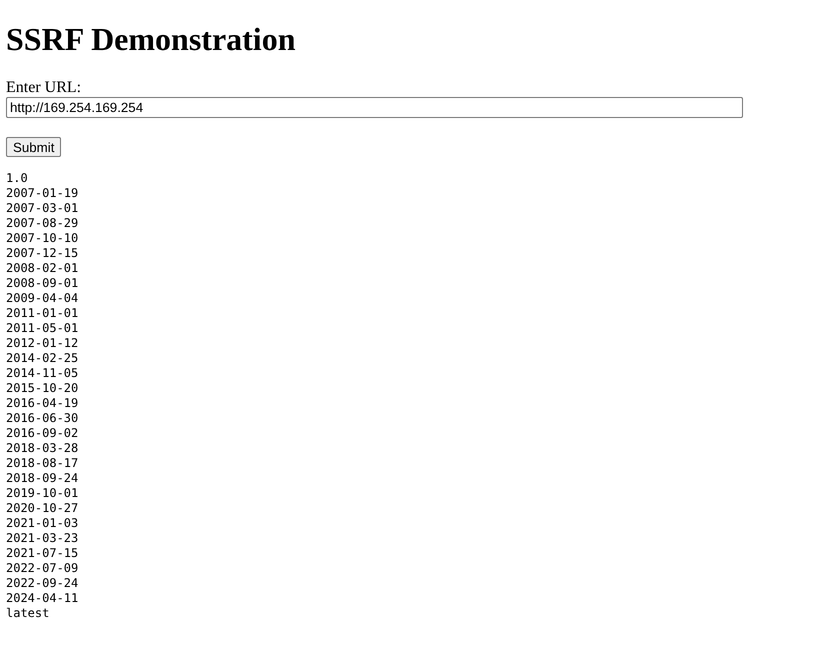 The width and height of the screenshot is (827, 655). I want to click on output-line: 2021-03-23, so click(42, 538).